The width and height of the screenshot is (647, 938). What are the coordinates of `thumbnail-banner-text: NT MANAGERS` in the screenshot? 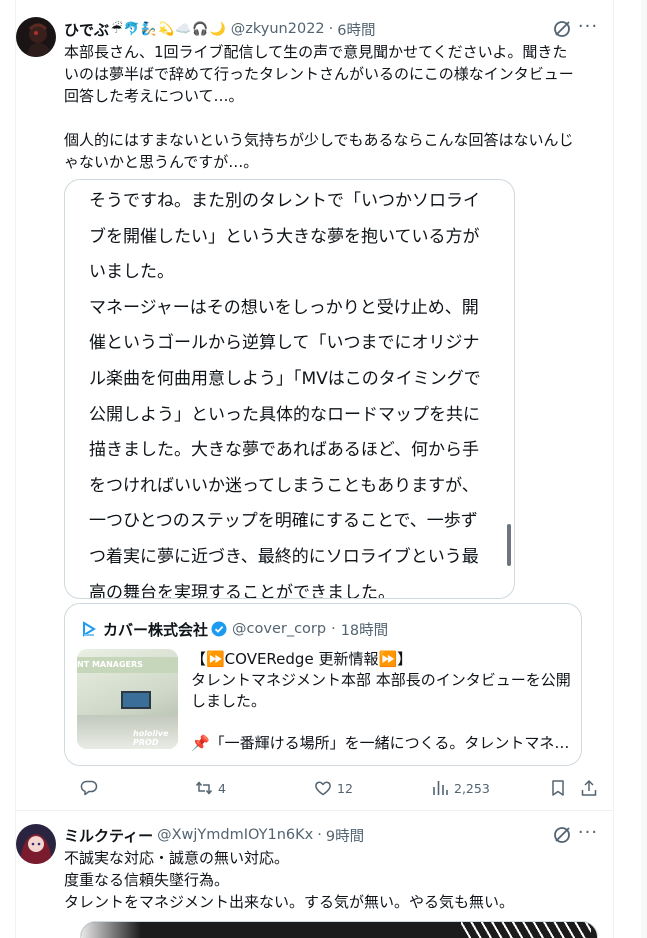 It's located at (127, 665).